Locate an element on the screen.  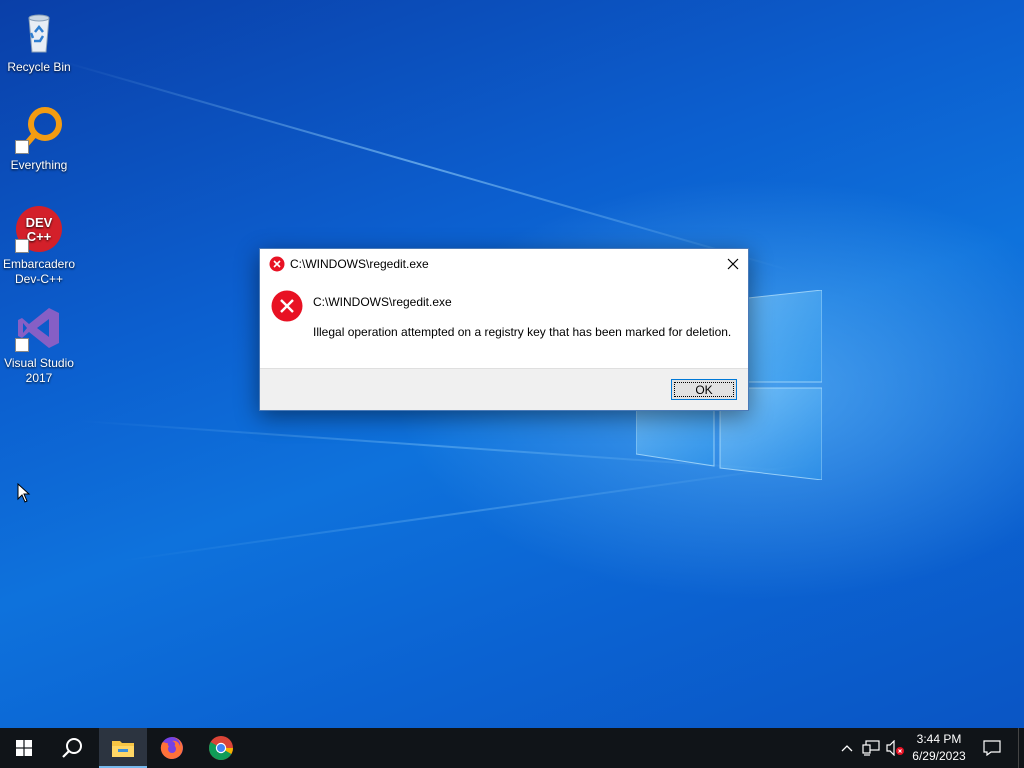
start-button is located at coordinates (24, 748).